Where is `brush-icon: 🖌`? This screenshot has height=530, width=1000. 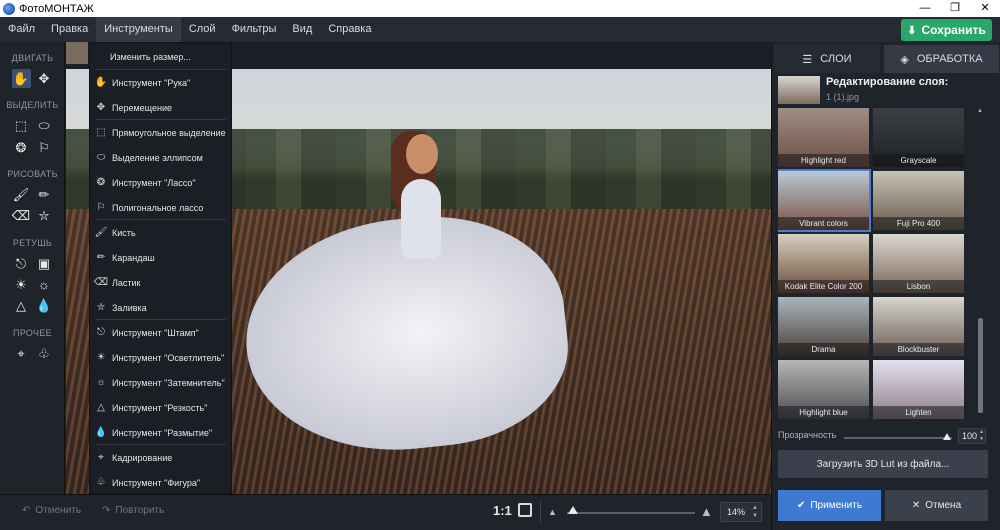
brush-icon: 🖌 is located at coordinates (21, 194).